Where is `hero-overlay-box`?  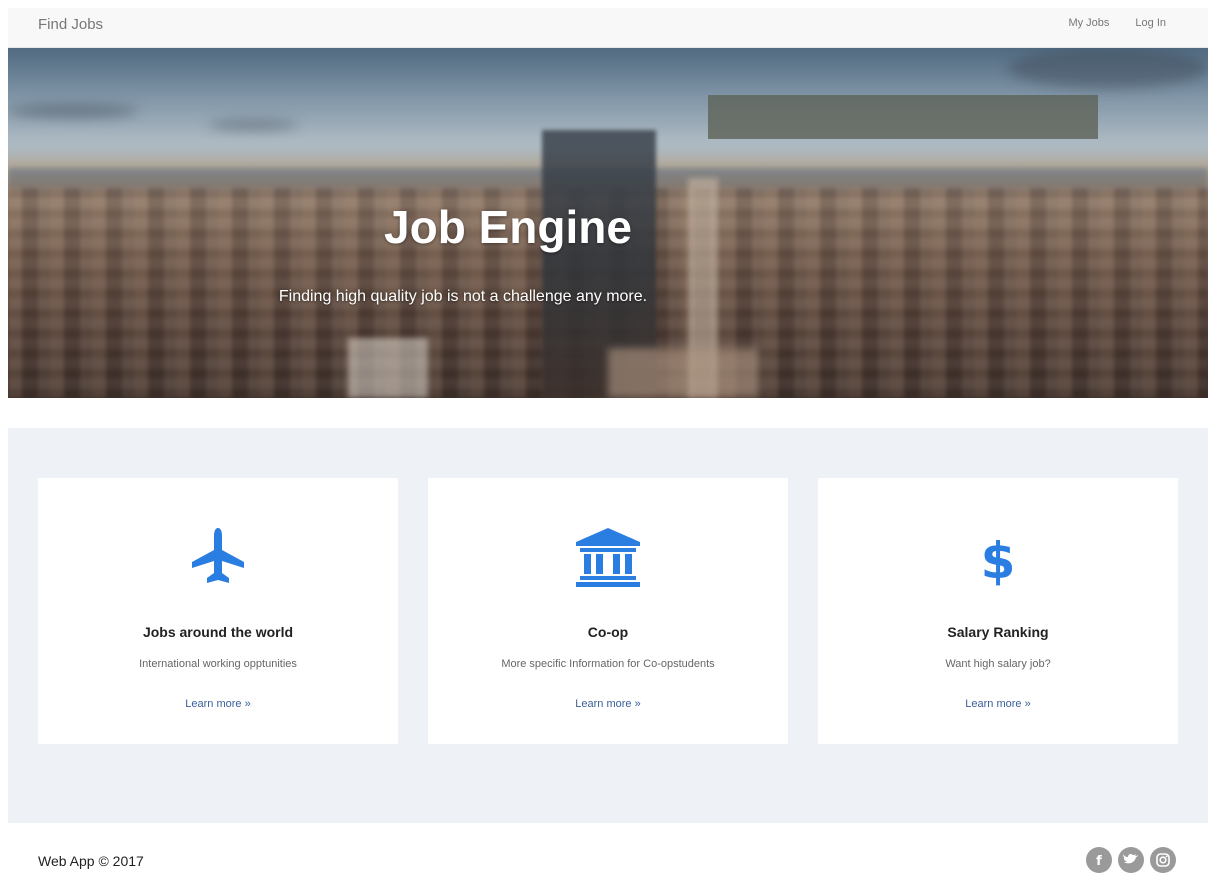
hero-overlay-box is located at coordinates (903, 117).